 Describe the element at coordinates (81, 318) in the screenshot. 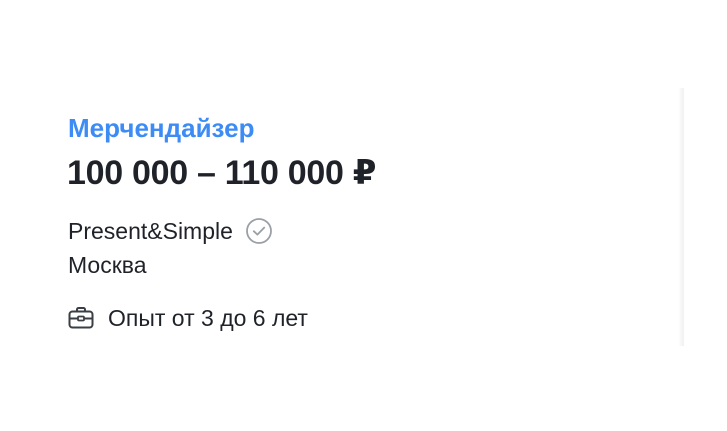

I see `briefcase-icon` at that location.